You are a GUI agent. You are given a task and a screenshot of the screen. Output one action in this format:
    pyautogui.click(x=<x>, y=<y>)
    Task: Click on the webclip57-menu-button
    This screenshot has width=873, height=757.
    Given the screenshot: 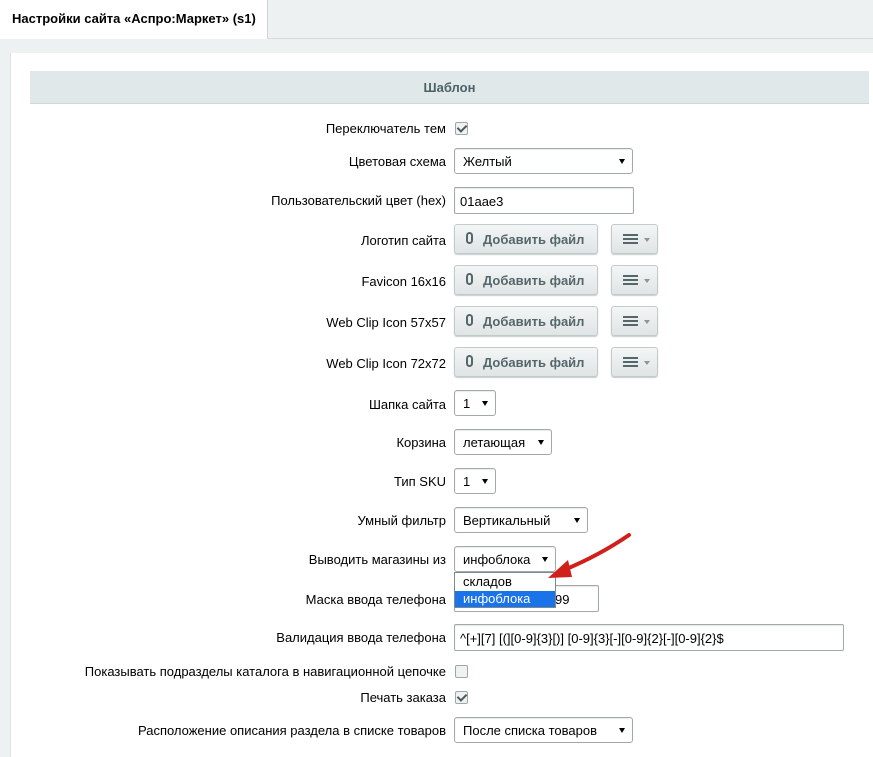 What is the action you would take?
    pyautogui.click(x=634, y=321)
    